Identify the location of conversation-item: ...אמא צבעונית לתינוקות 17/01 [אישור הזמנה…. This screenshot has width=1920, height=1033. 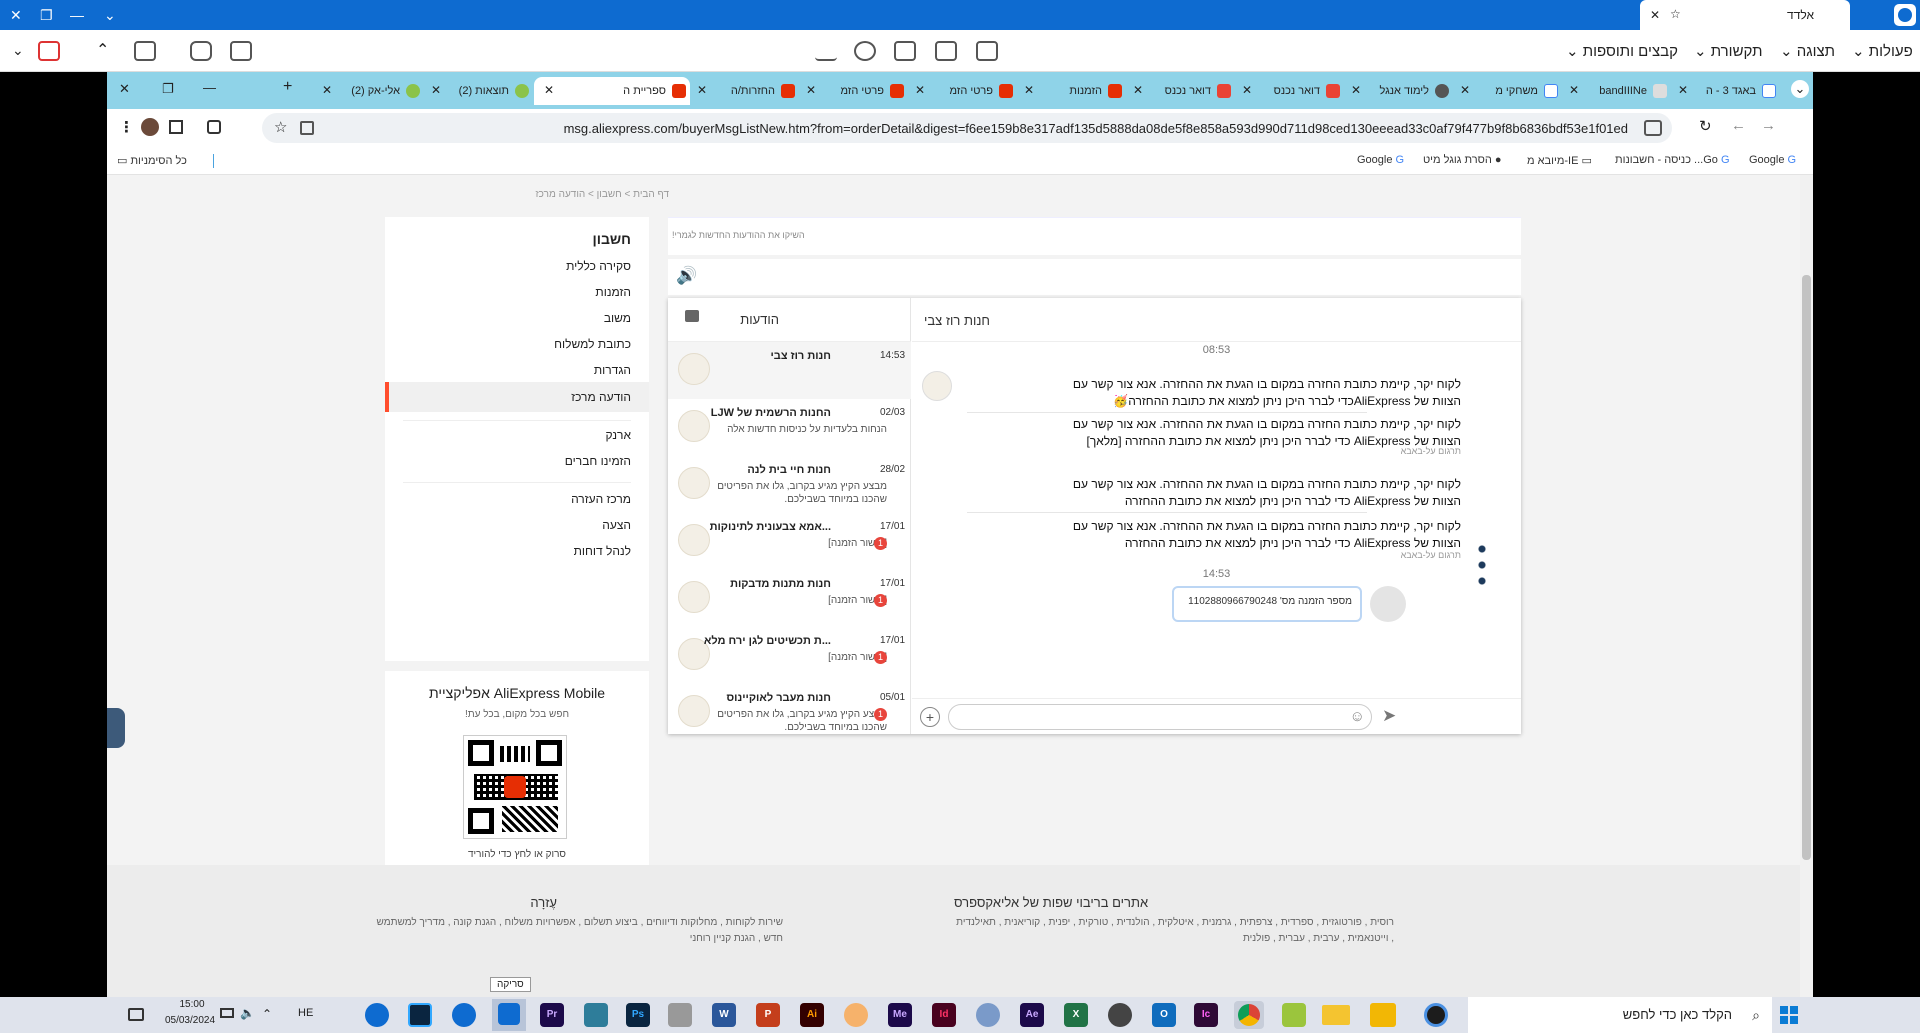
(789, 541).